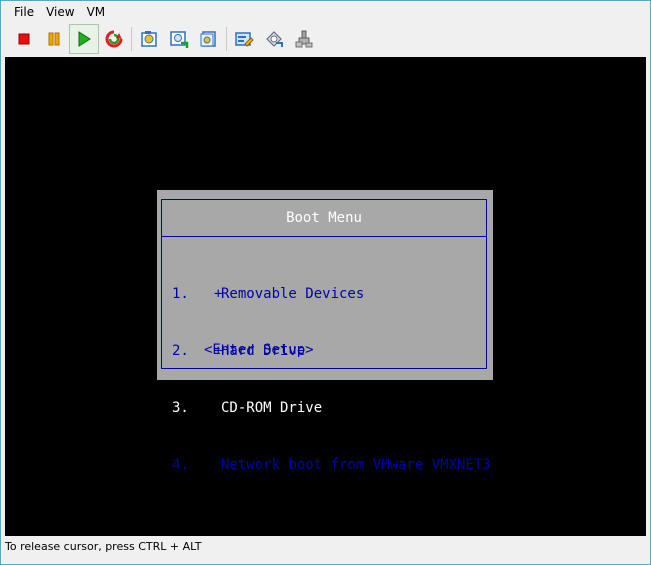  Describe the element at coordinates (180, 408) in the screenshot. I see `boot-option-number: 3.` at that location.